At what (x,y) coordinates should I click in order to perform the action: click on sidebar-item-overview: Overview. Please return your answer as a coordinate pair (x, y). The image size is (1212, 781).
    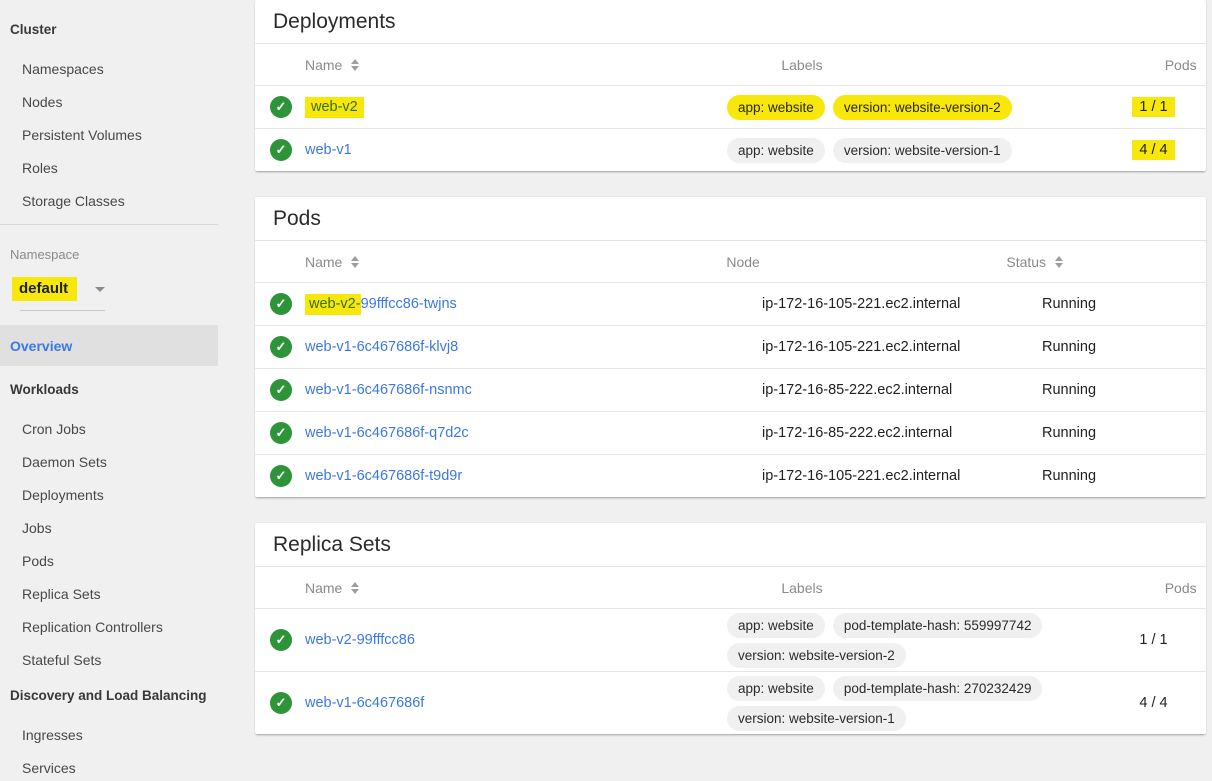
    Looking at the image, I should click on (109, 345).